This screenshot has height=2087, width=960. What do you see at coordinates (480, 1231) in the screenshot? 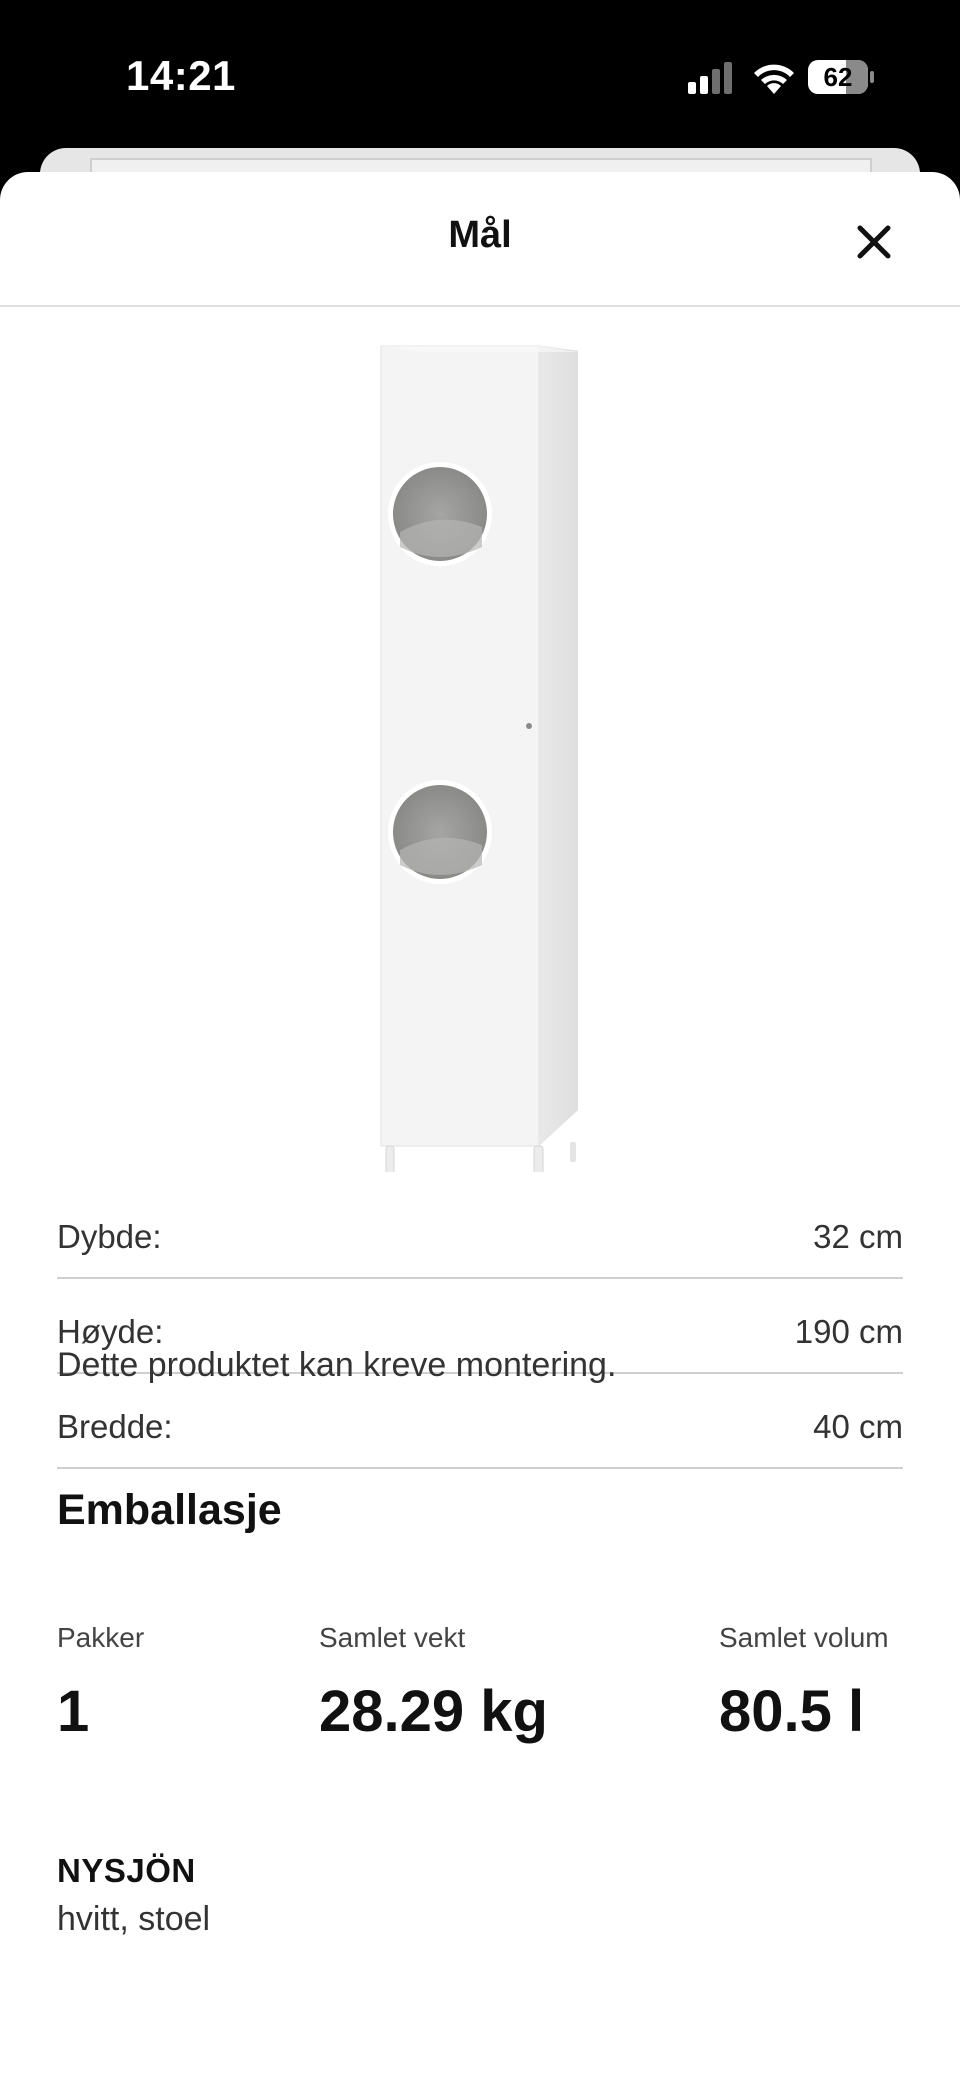
I see `dimension-row-depth: Dybde: 32 cm` at bounding box center [480, 1231].